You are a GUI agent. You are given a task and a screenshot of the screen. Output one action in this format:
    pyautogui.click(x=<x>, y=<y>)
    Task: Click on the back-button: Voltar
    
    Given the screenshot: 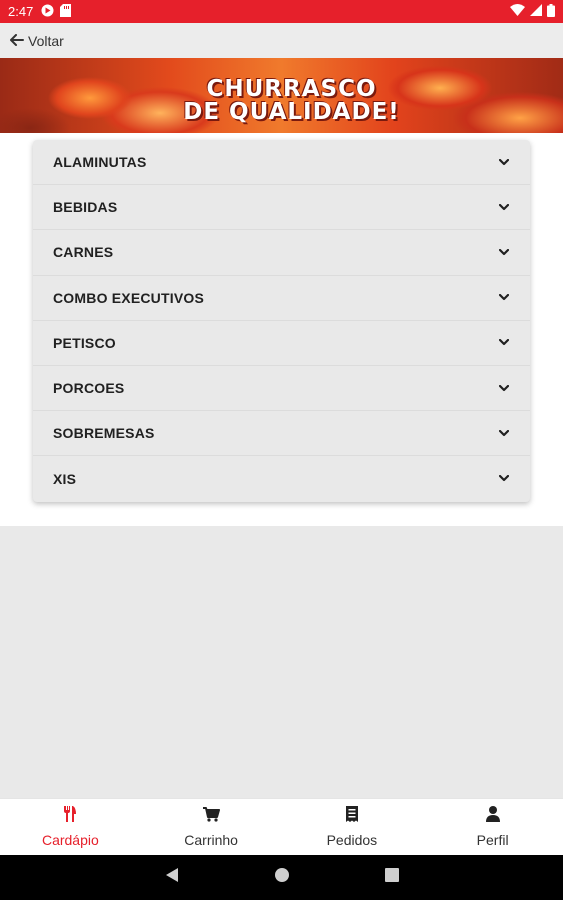 What is the action you would take?
    pyautogui.click(x=37, y=41)
    